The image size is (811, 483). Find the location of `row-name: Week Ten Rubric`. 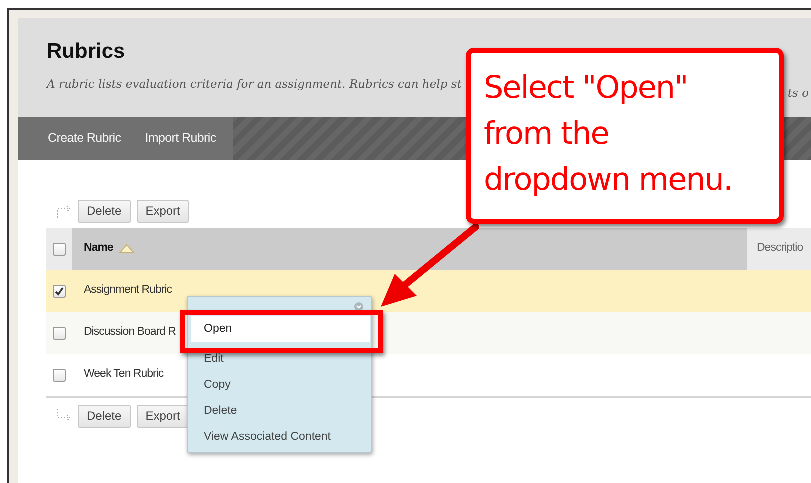

row-name: Week Ten Rubric is located at coordinates (124, 375).